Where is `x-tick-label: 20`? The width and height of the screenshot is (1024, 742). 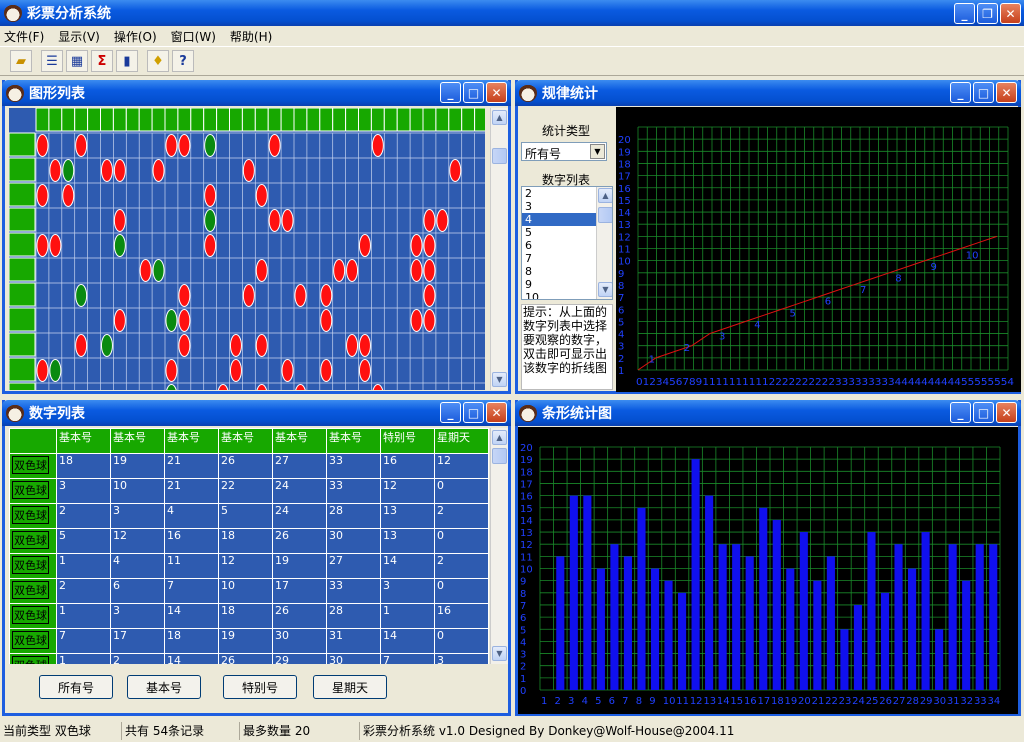
x-tick-label: 20 is located at coordinates (804, 701).